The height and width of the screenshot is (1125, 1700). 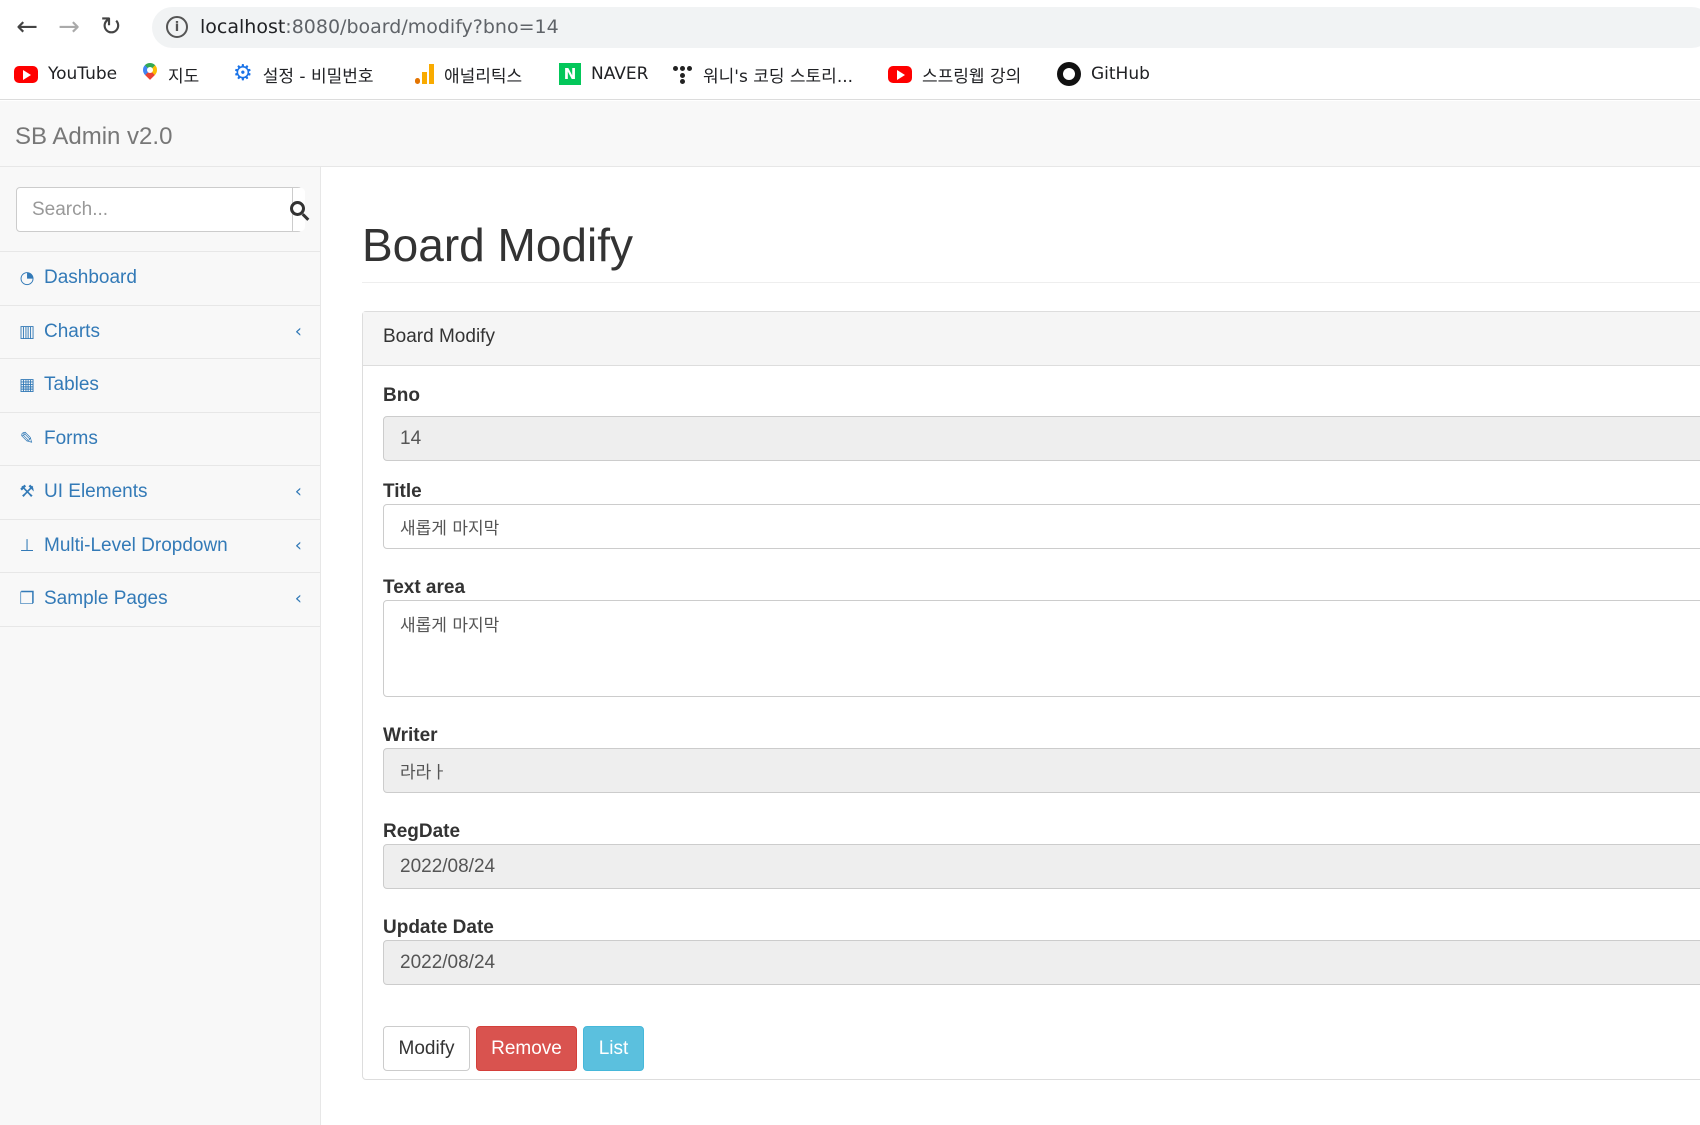 I want to click on bookmark-settings-password: ⚙ 설정 - 비밀번호, so click(x=303, y=74).